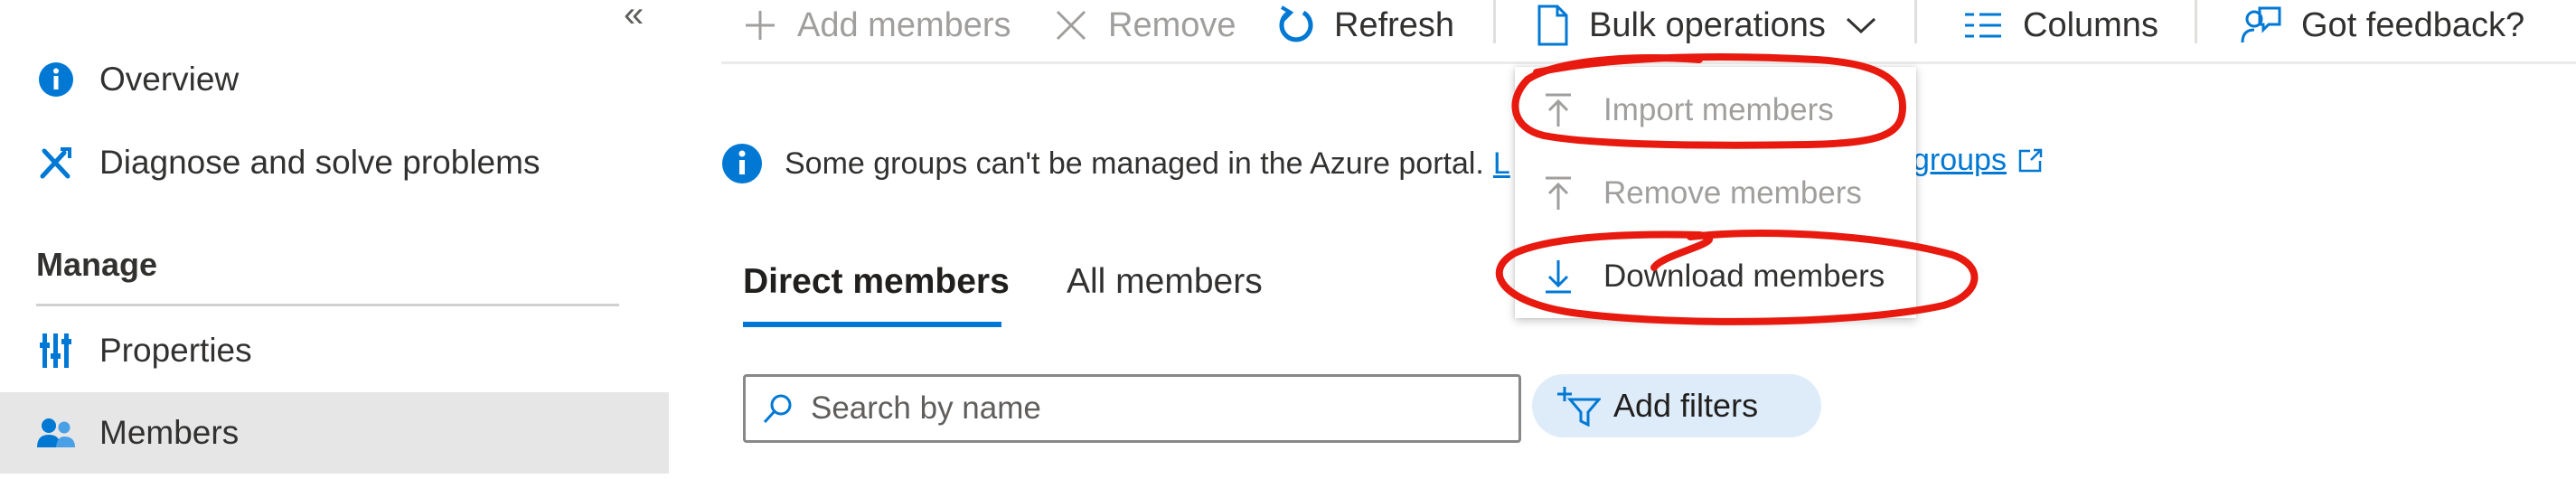 This screenshot has width=2576, height=479. What do you see at coordinates (320, 162) in the screenshot?
I see `sidebar-item-label: Diagnose and solve problems` at bounding box center [320, 162].